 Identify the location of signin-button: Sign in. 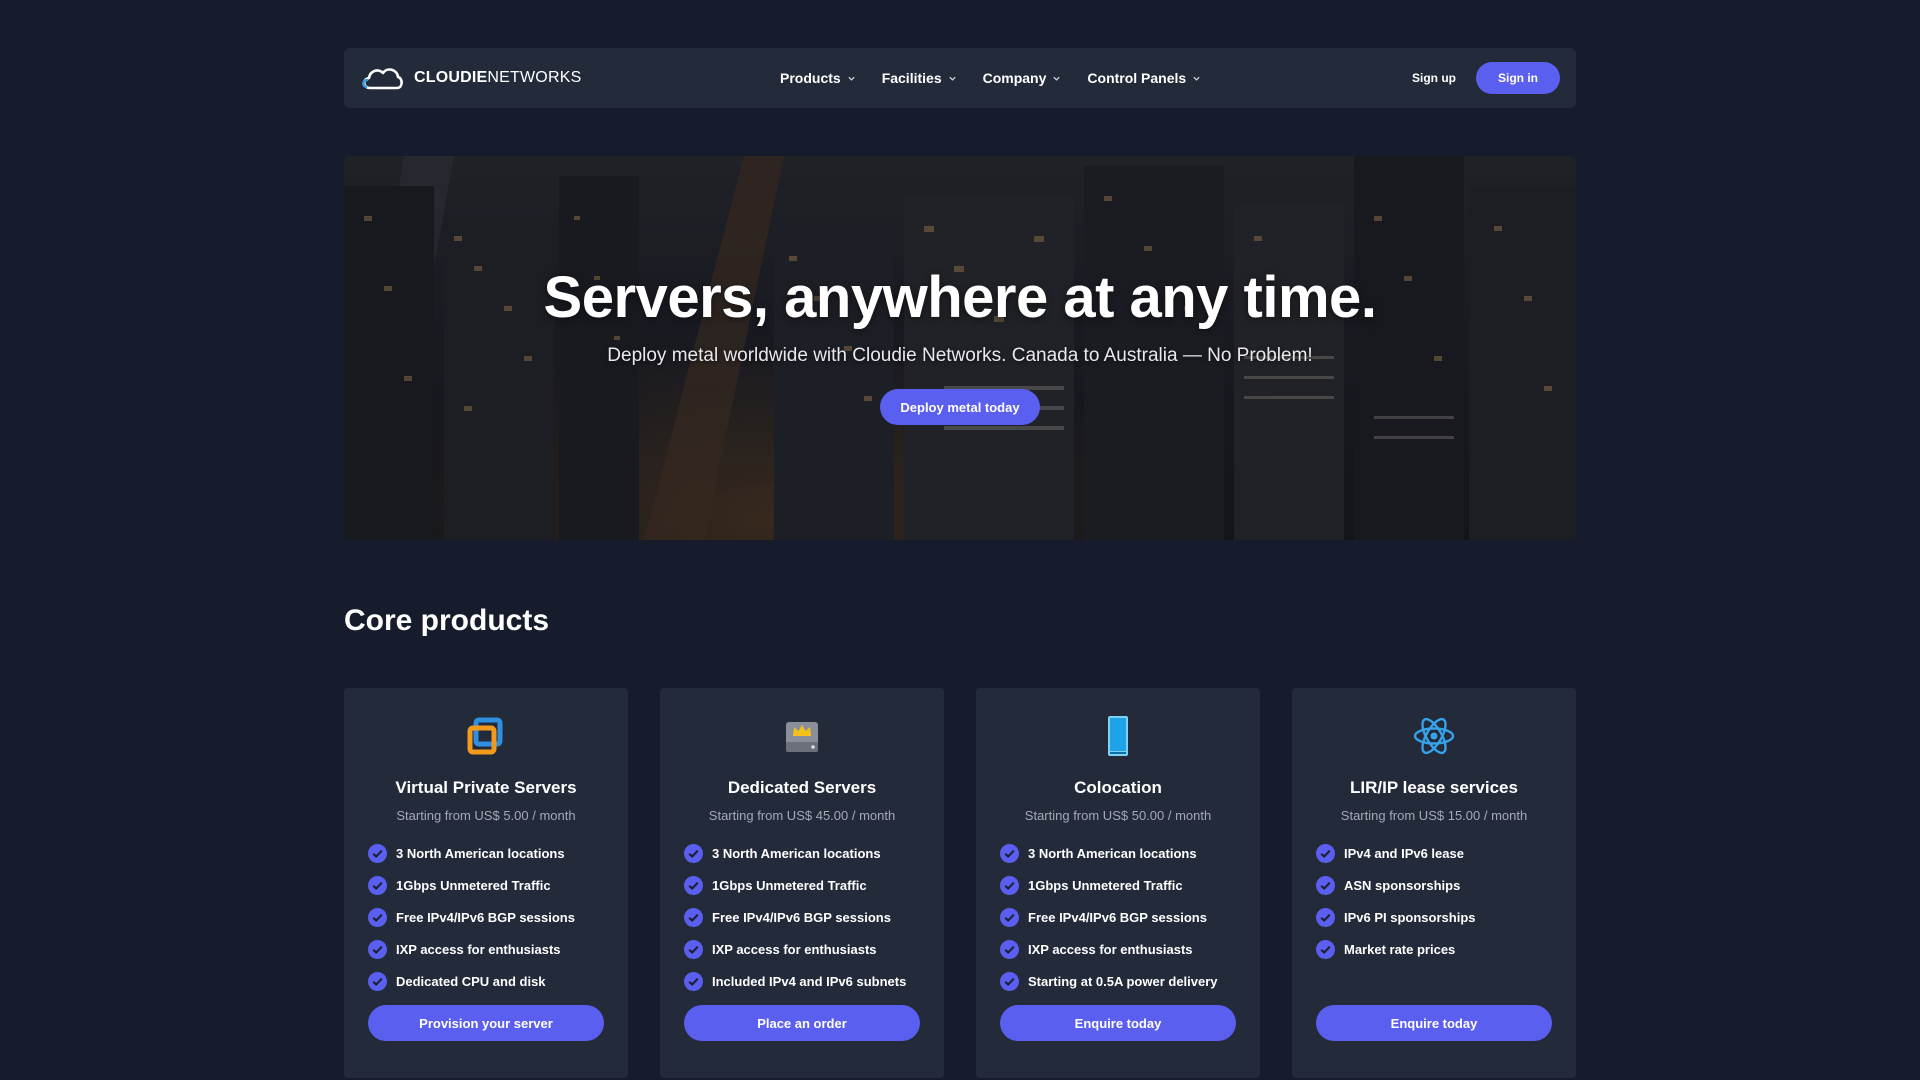
(1518, 78).